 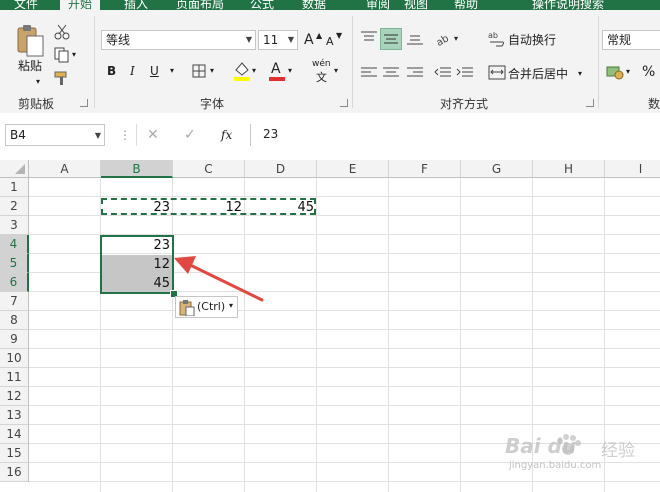 What do you see at coordinates (330, 42) in the screenshot?
I see `shrink-font-button: A` at bounding box center [330, 42].